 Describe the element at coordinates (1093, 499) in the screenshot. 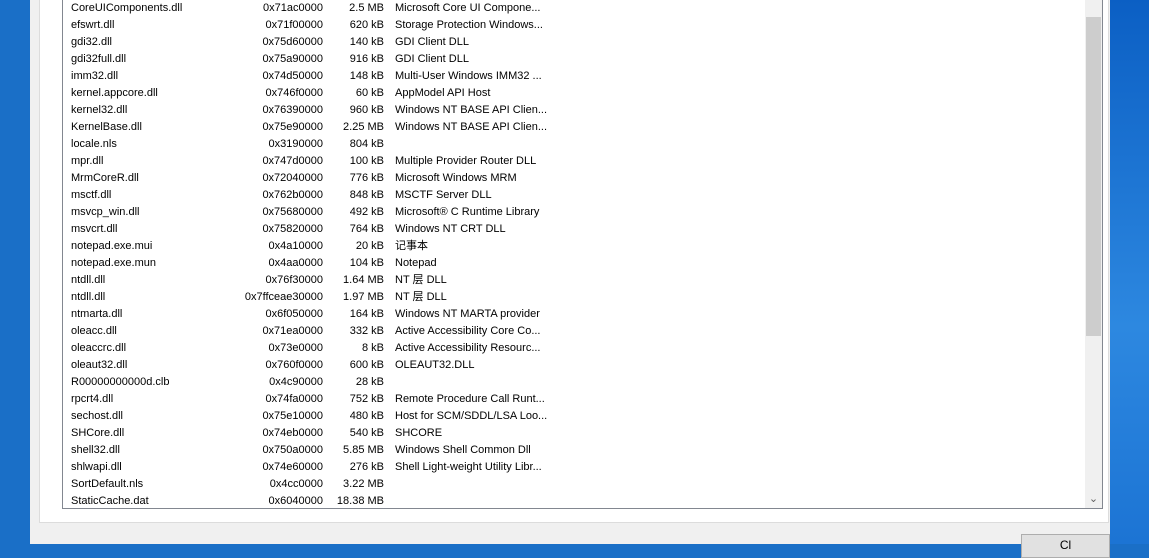

I see `scroll-down-icon: ⌄` at that location.